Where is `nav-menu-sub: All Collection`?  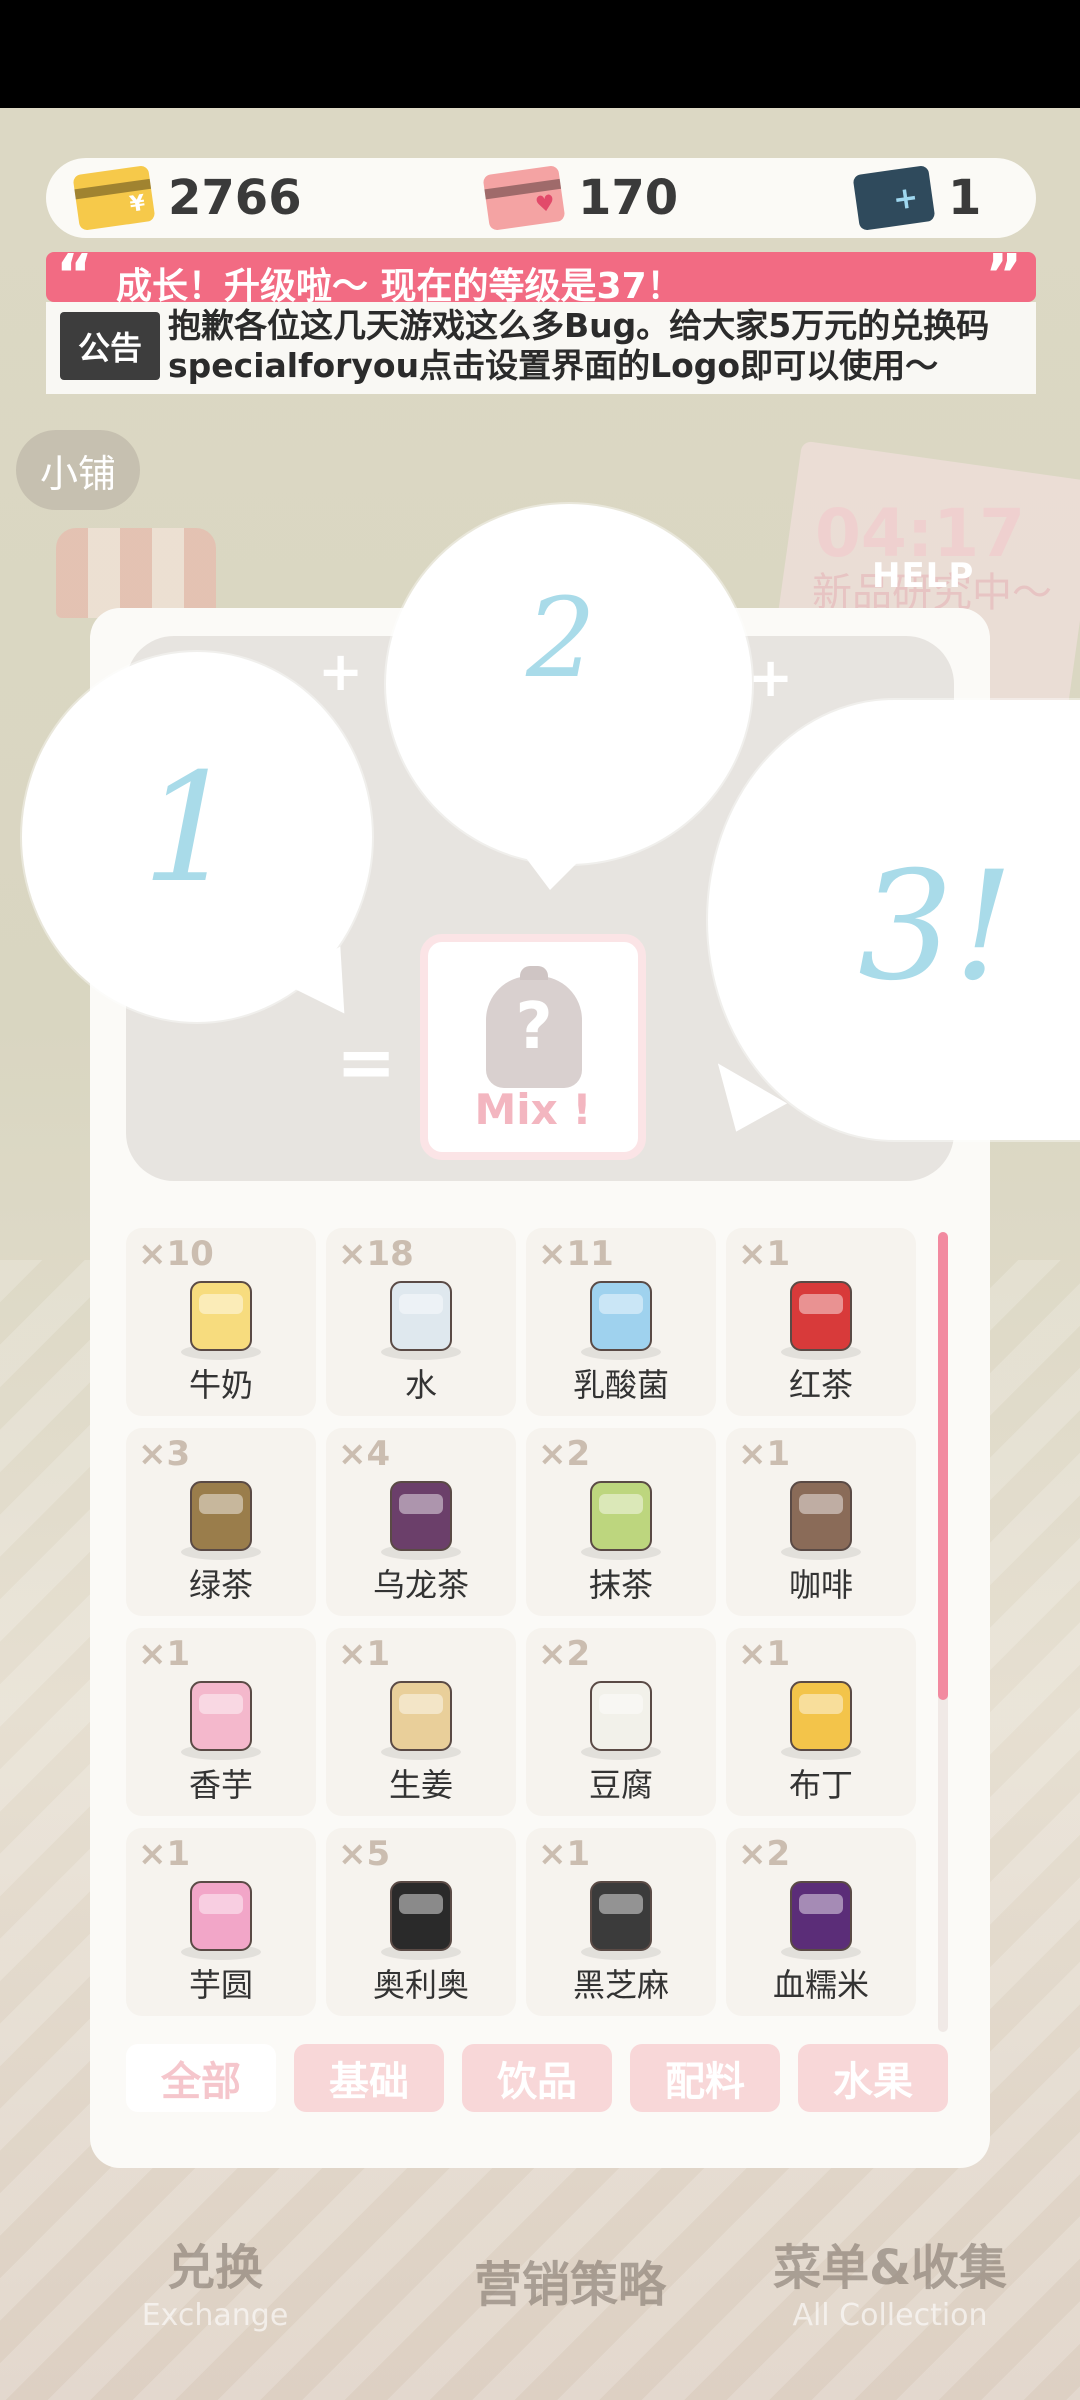 nav-menu-sub: All Collection is located at coordinates (890, 2315).